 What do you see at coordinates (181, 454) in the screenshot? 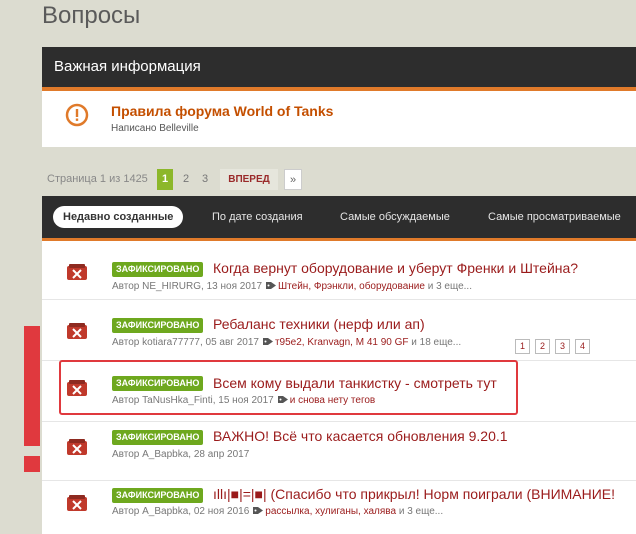
I see `topic-meta: Автор A_Bapbka, 28 апр 2017` at bounding box center [181, 454].